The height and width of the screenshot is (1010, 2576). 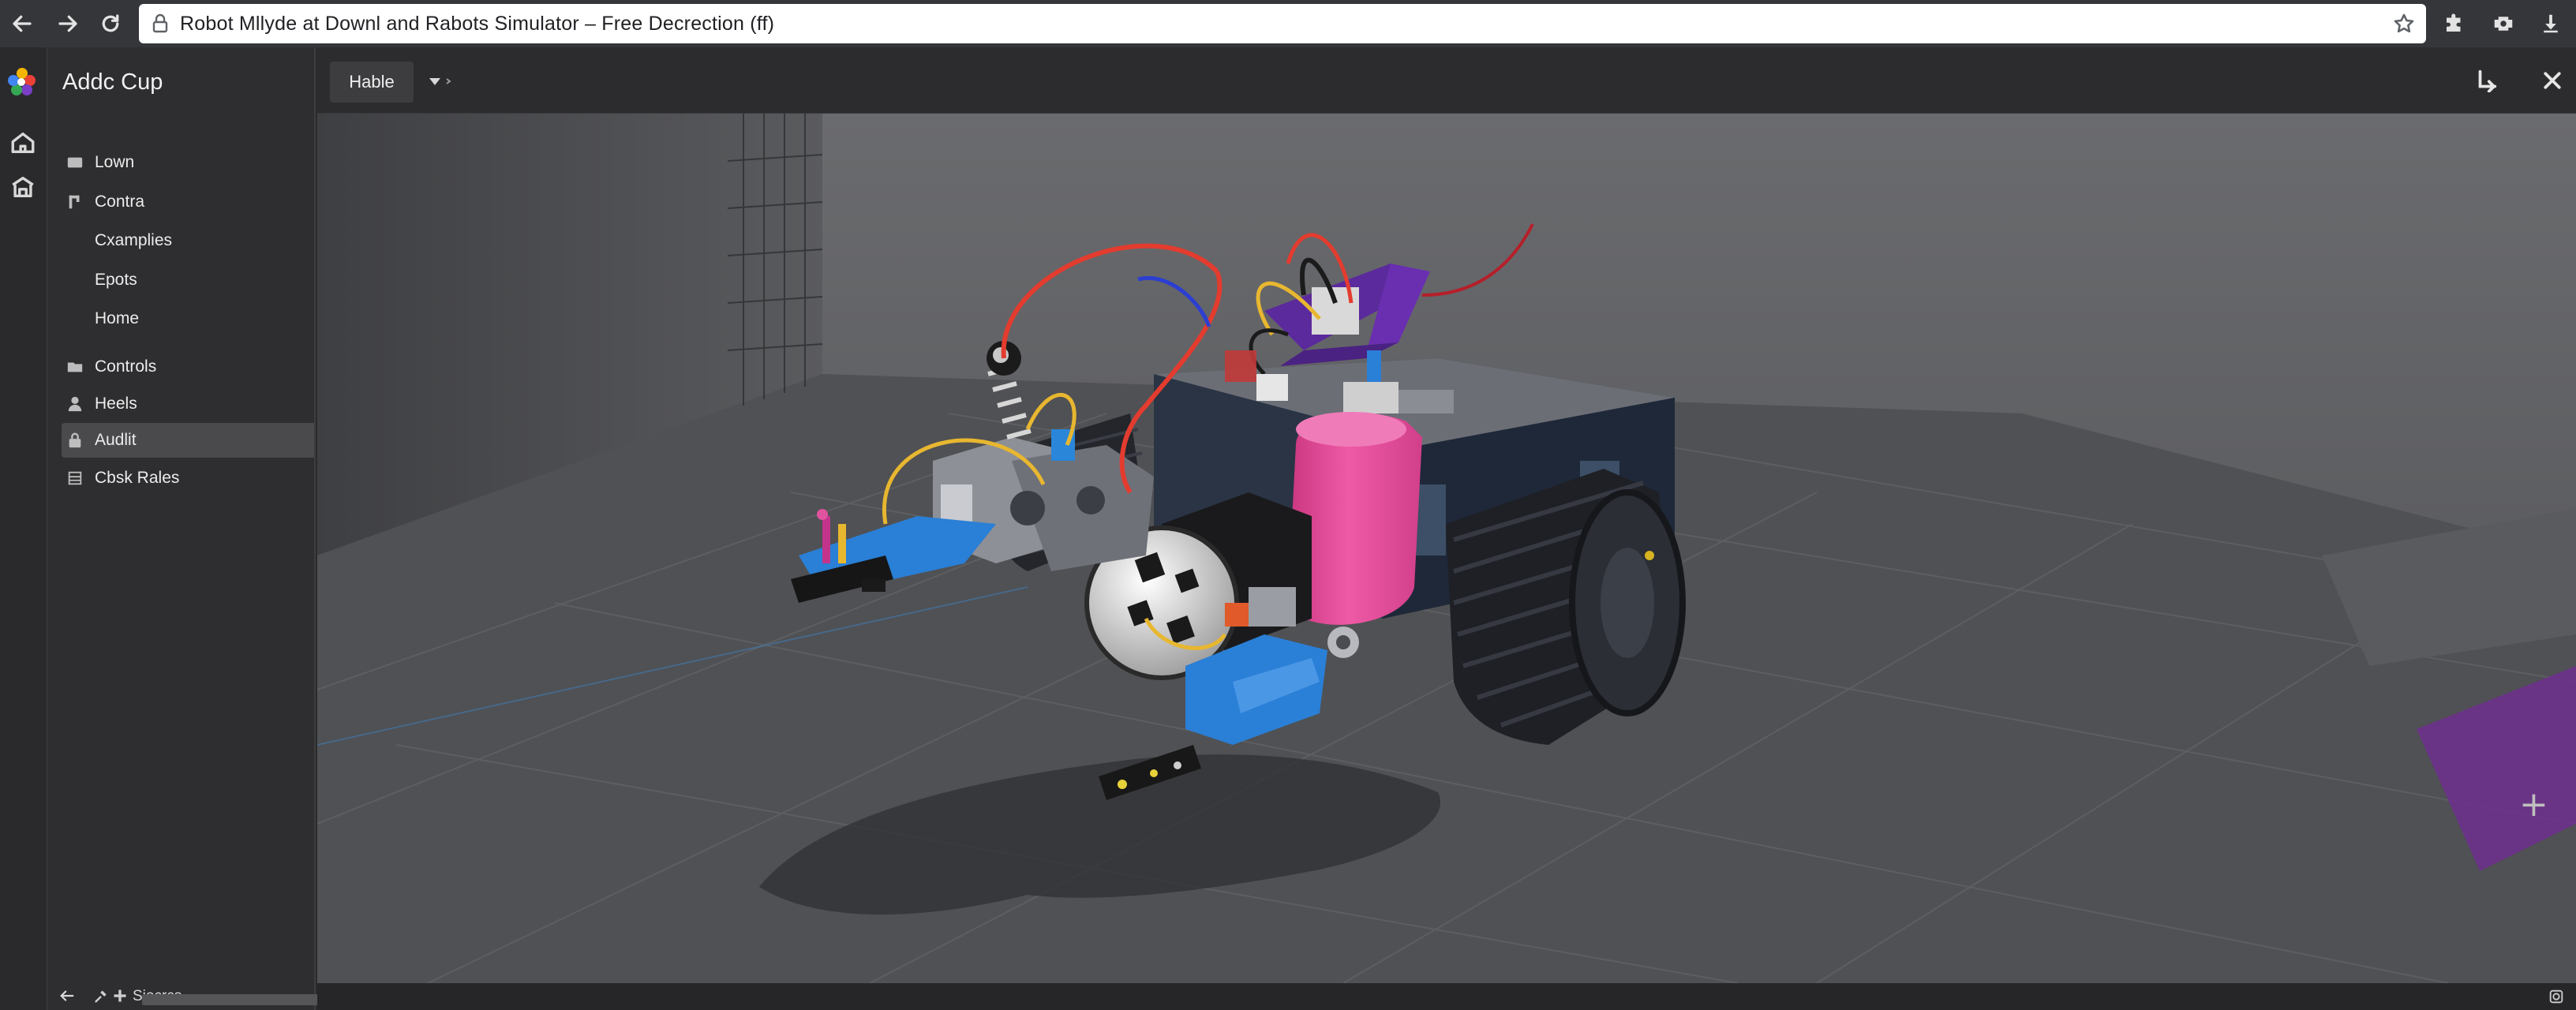 I want to click on plus-icon, so click(x=120, y=996).